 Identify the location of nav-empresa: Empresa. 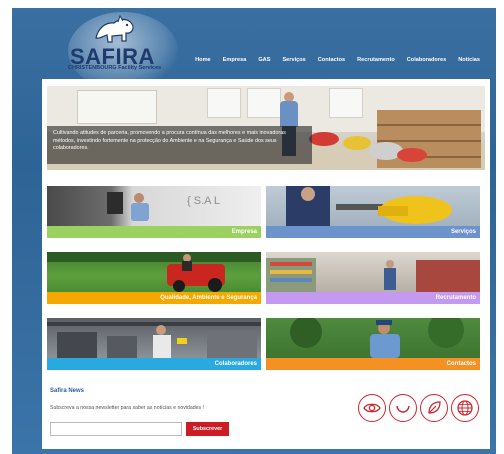
(235, 60).